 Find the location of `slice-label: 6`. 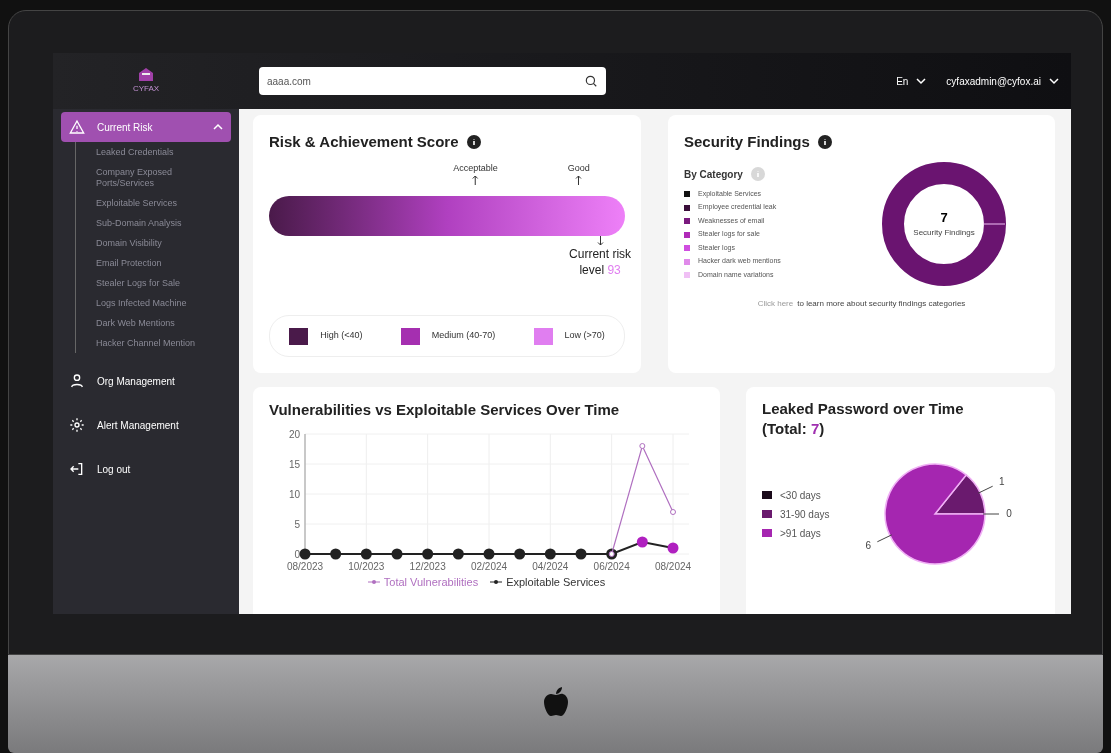

slice-label: 6 is located at coordinates (869, 546).